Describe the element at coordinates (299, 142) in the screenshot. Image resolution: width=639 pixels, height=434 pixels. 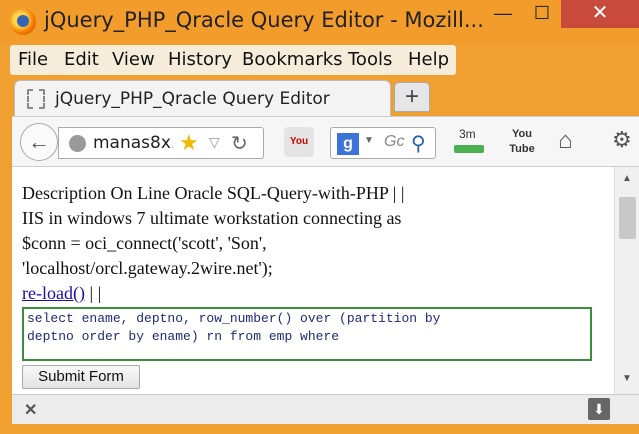
I see `youtube-icon: You` at that location.